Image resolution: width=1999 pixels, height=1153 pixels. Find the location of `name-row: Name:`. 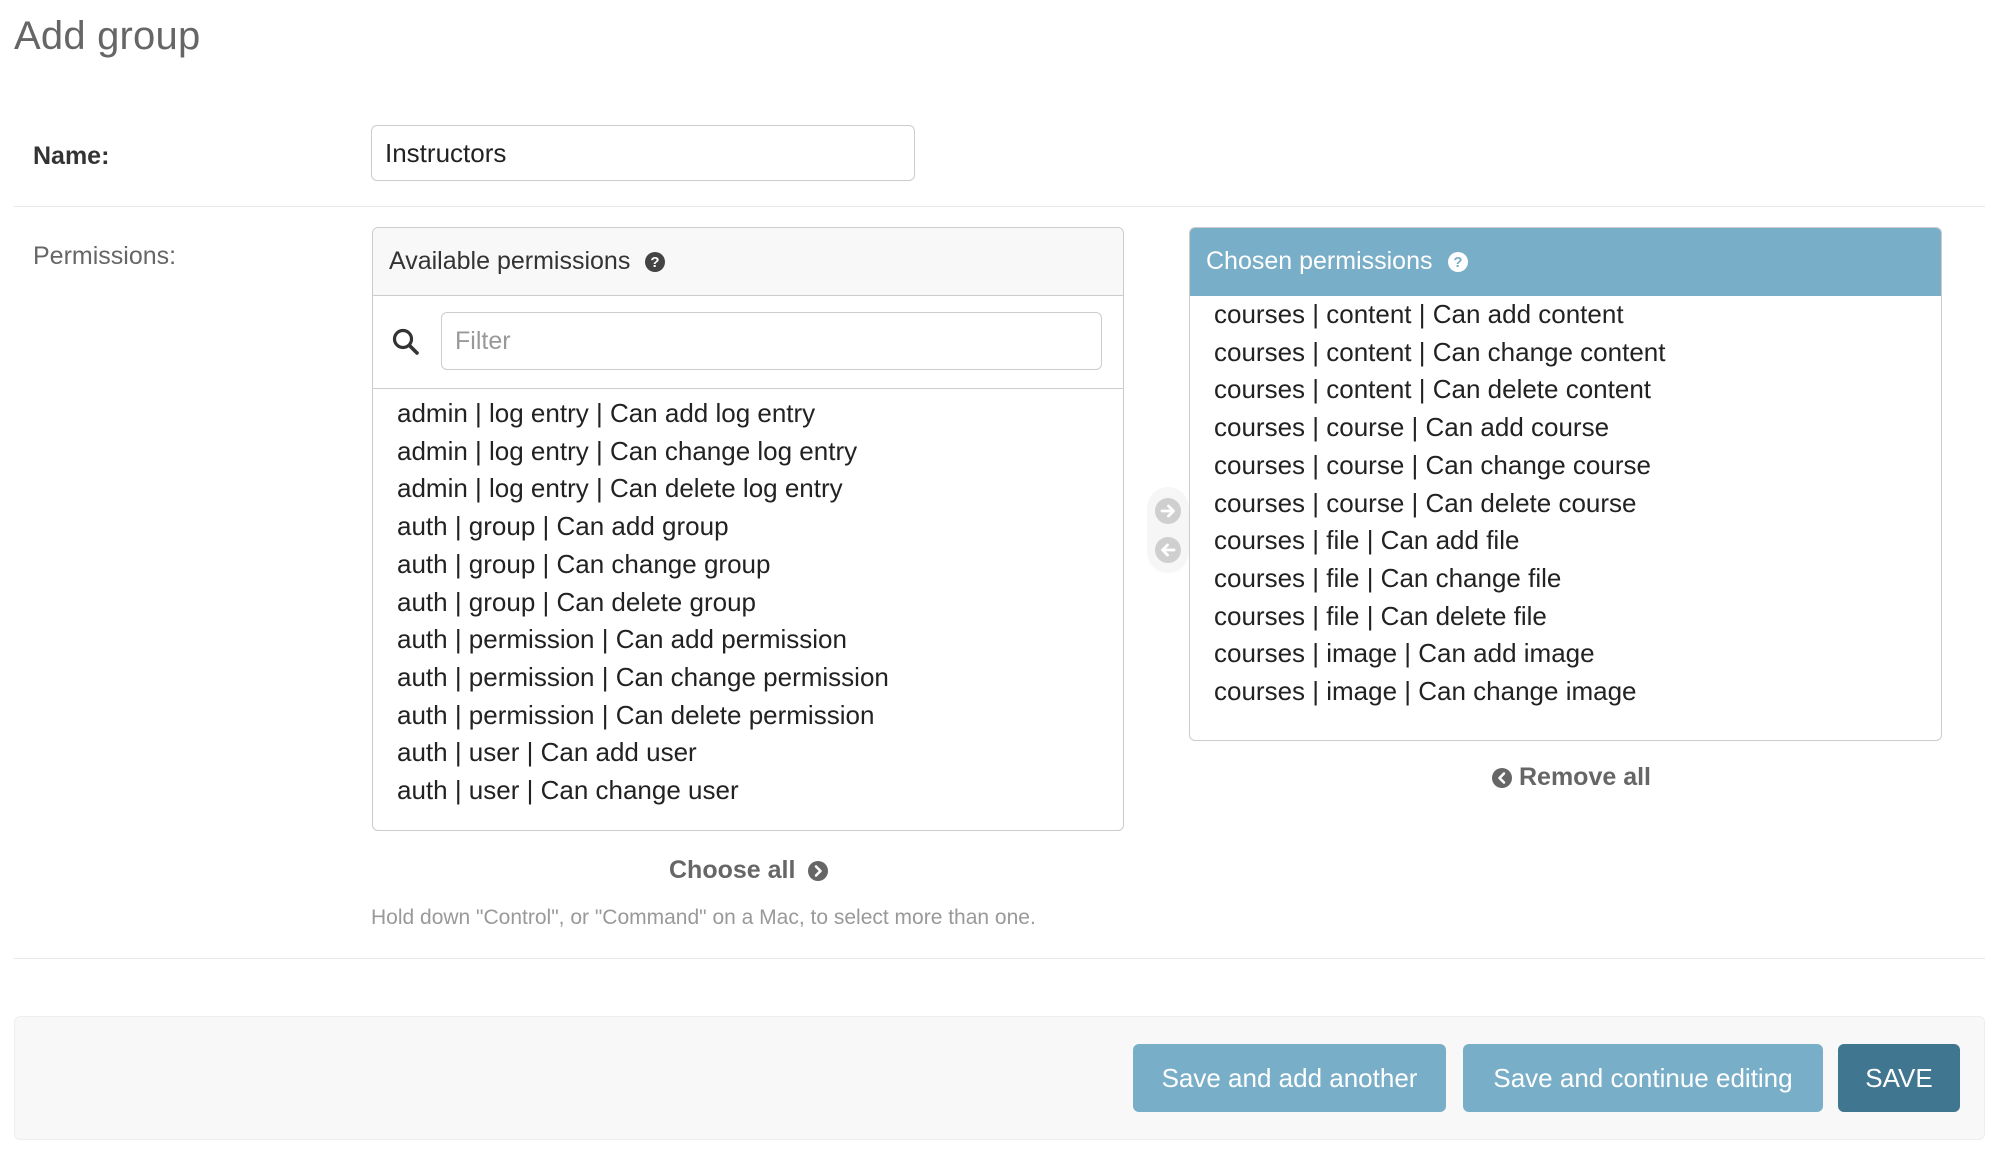

name-row: Name: is located at coordinates (999, 160).